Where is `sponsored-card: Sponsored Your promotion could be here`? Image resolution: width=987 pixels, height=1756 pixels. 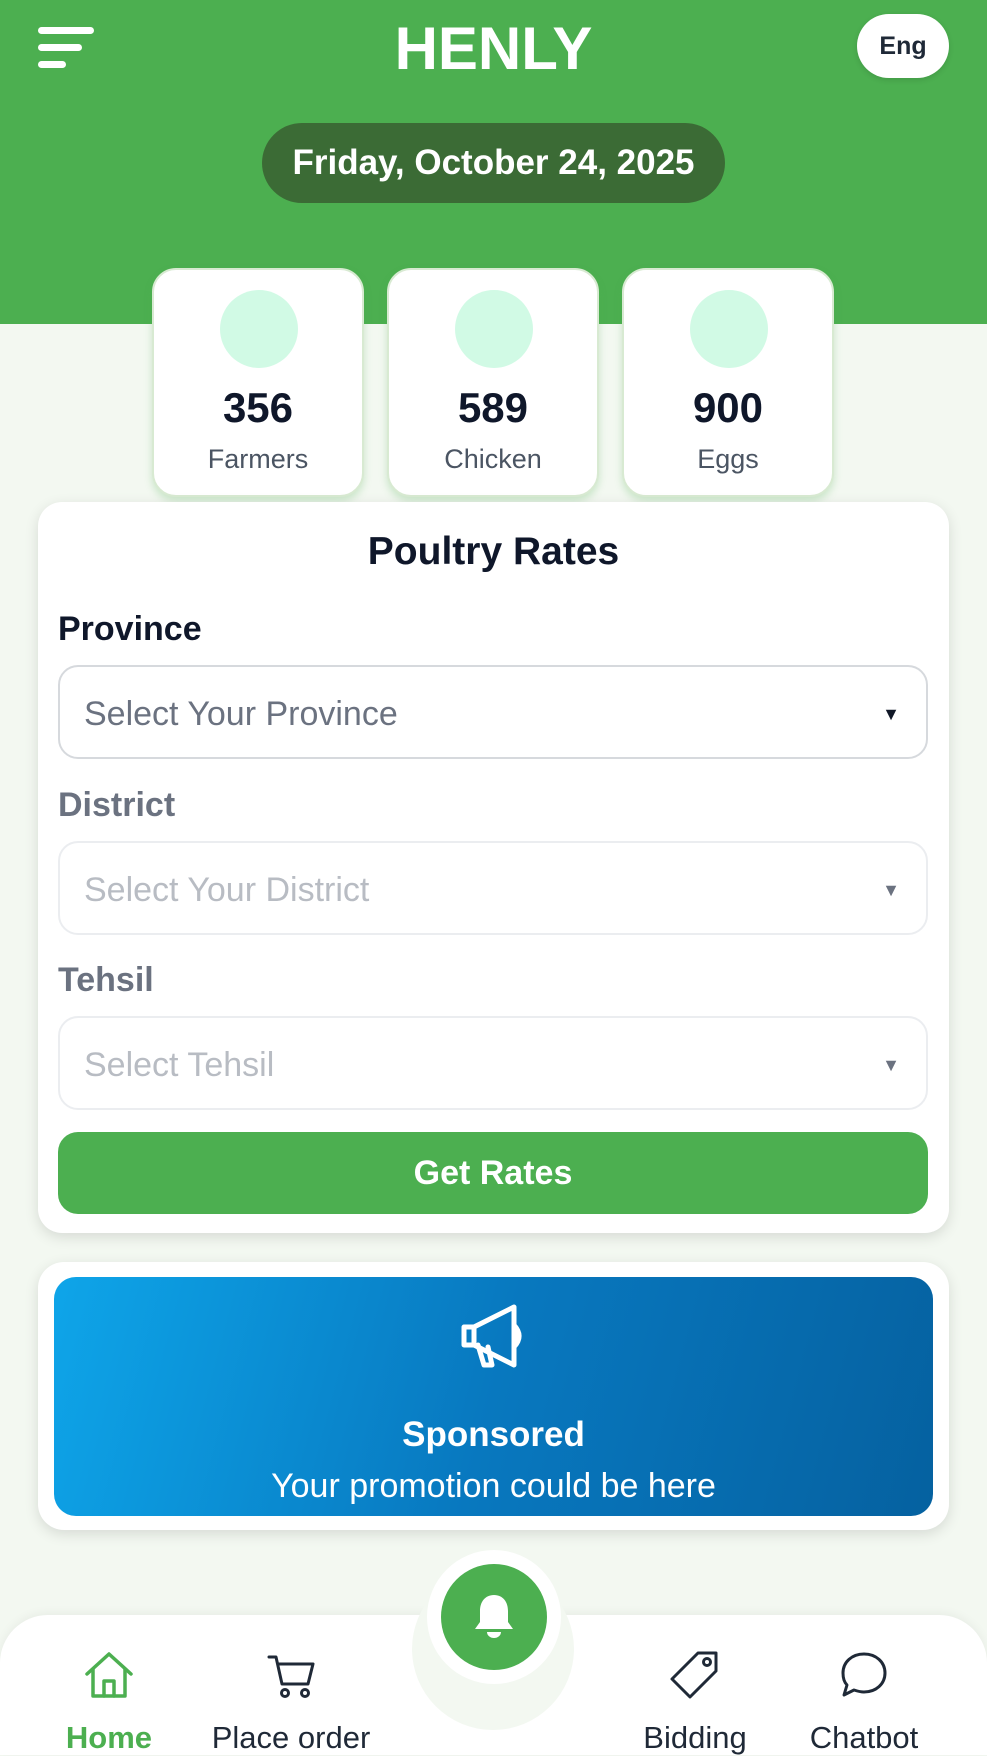
sponsored-card: Sponsored Your promotion could be here is located at coordinates (493, 1396).